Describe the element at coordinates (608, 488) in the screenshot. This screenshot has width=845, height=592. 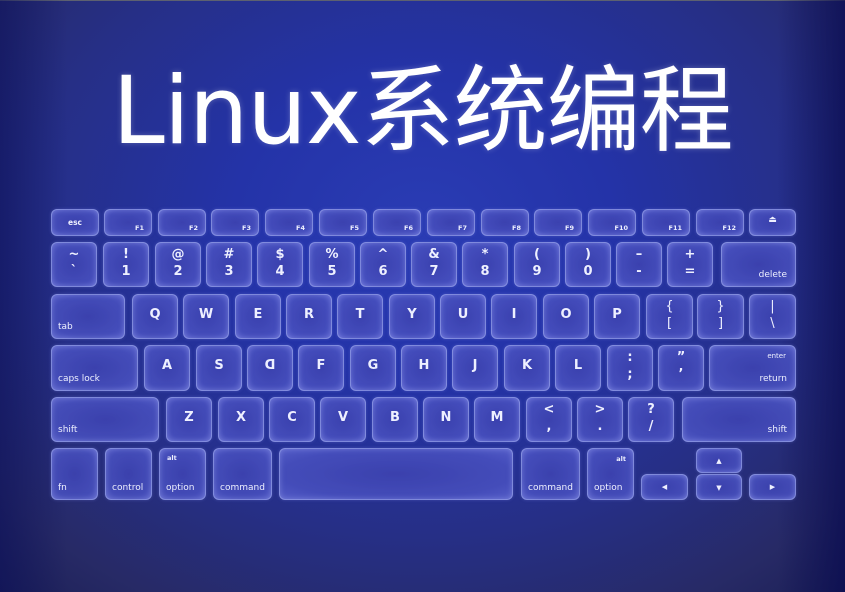
I see `key-label: option` at that location.